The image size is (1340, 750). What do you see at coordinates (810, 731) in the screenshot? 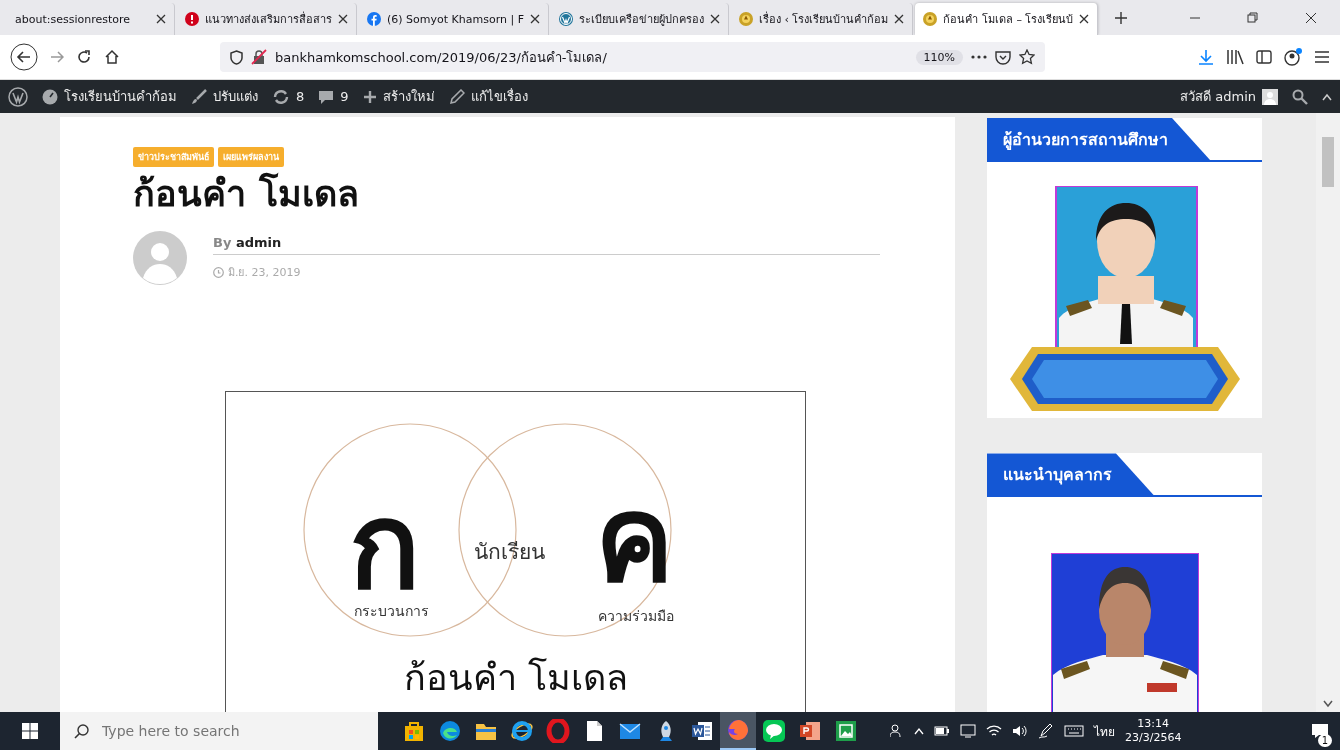
I see `slide-icon` at bounding box center [810, 731].